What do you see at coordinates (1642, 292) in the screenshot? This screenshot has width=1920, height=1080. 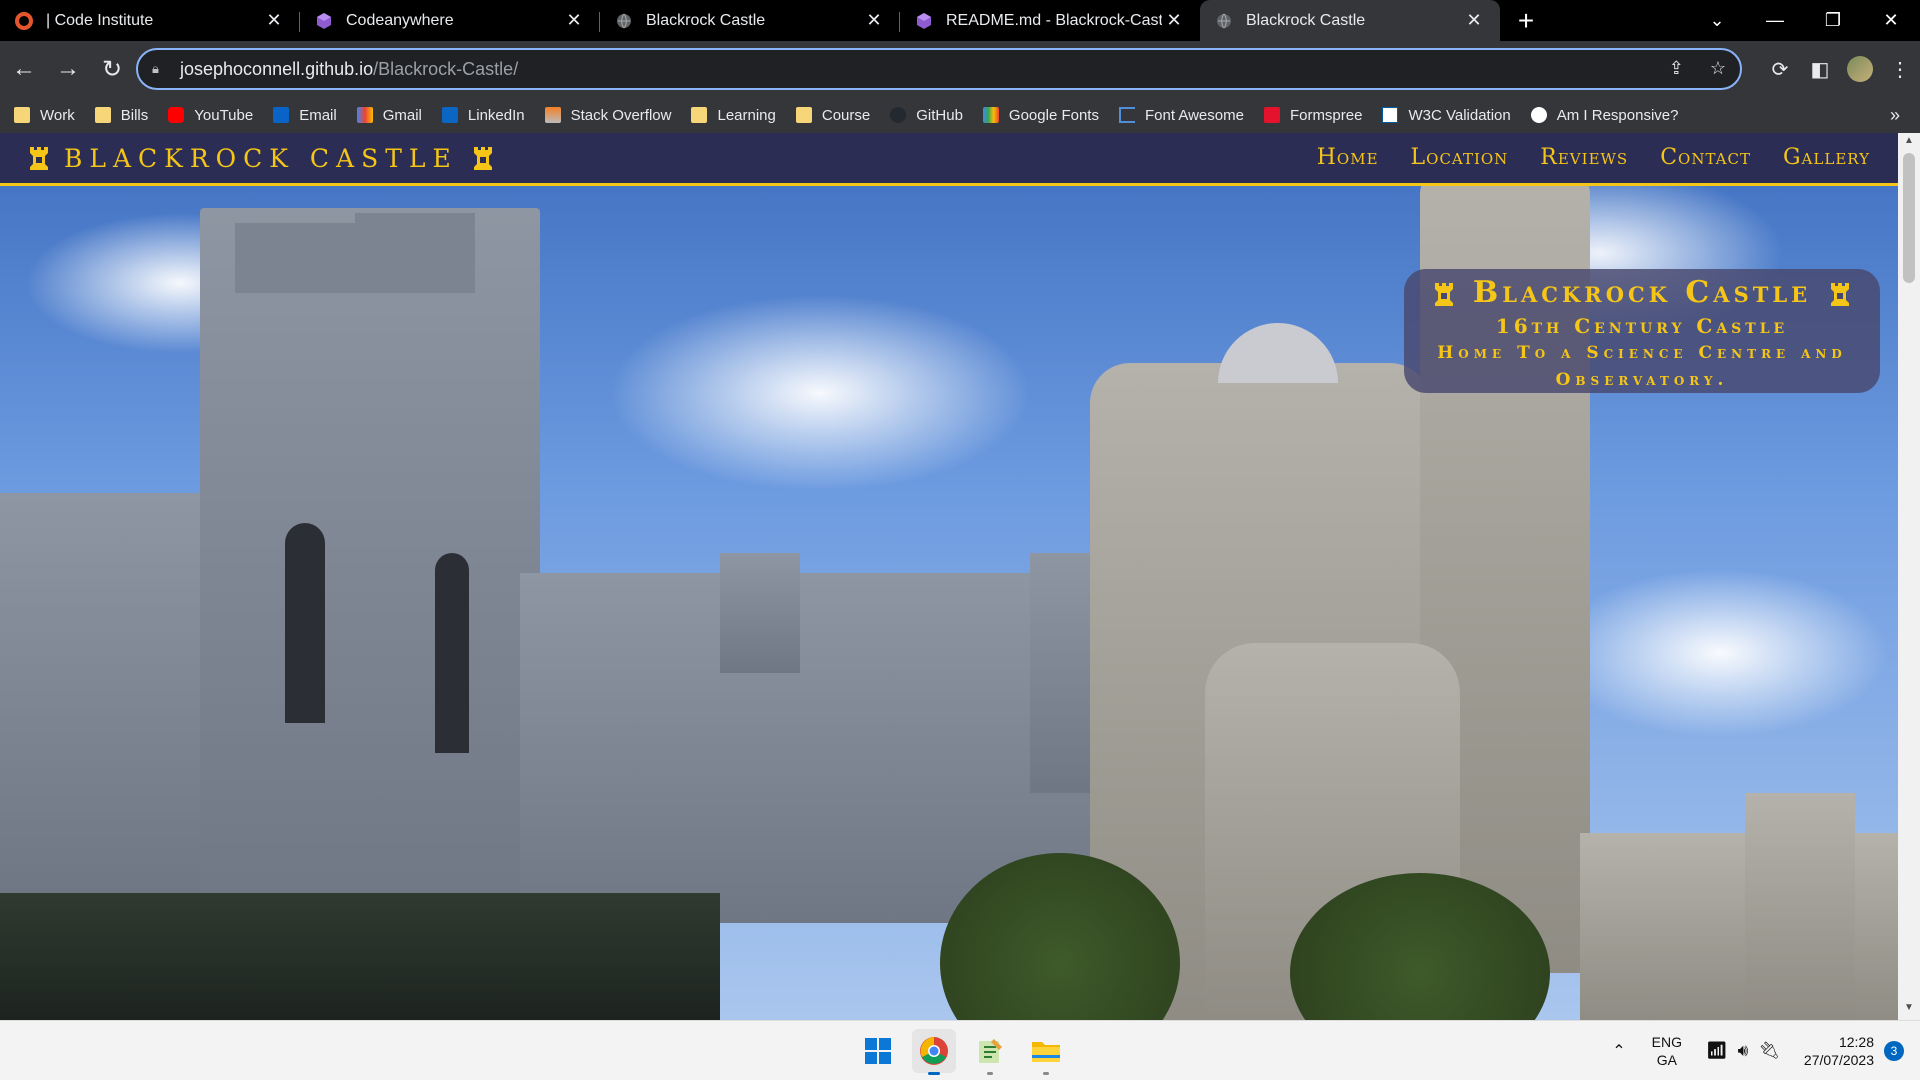 I see `hero-title: Blackrock Castle` at bounding box center [1642, 292].